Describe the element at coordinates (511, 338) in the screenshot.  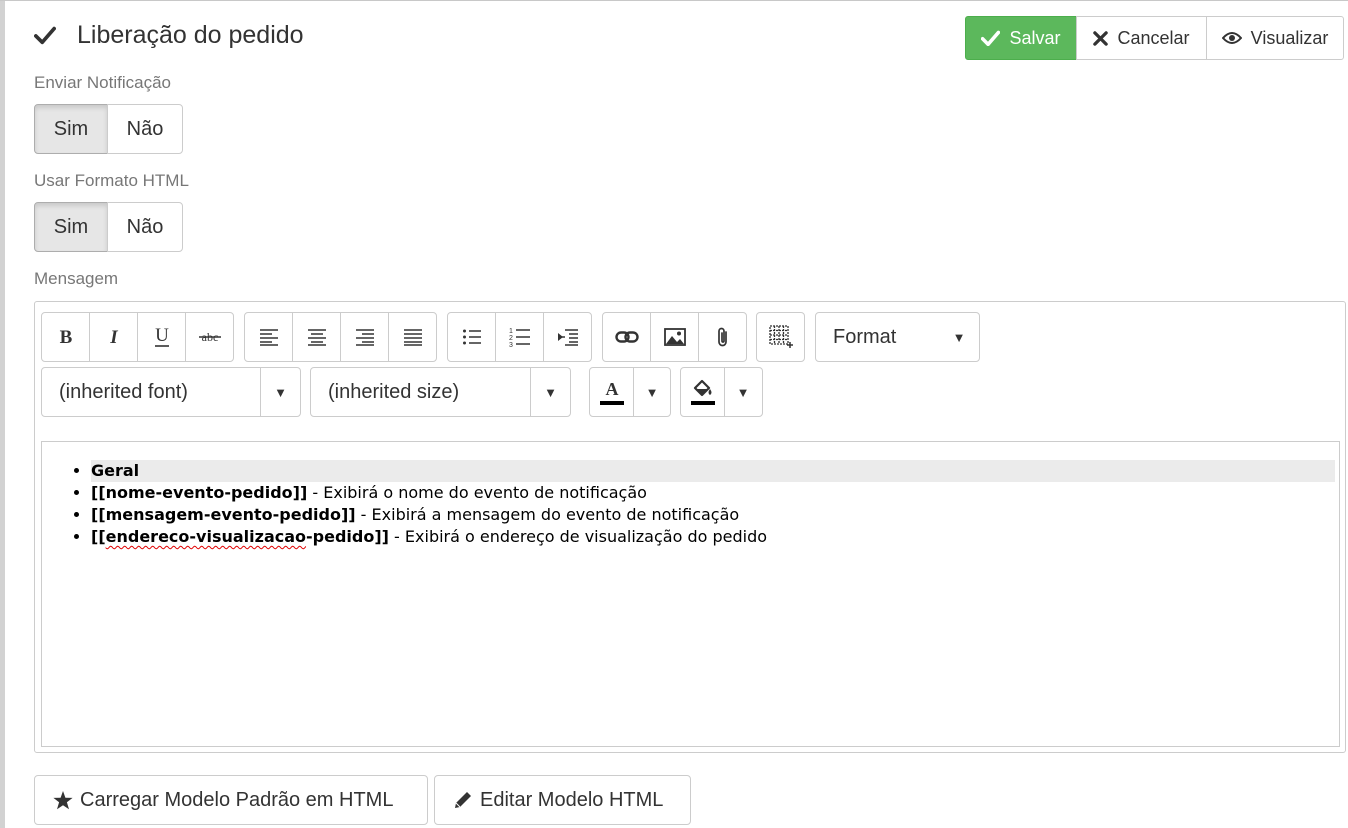
I see `svg-text: 2` at that location.